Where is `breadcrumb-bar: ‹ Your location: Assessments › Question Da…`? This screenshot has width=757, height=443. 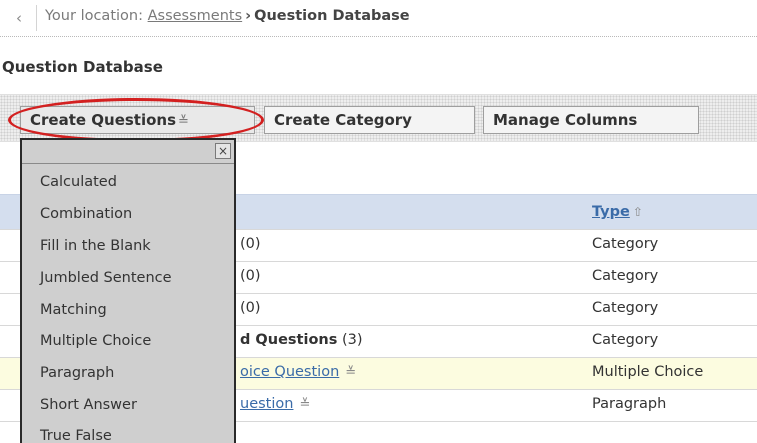 breadcrumb-bar: ‹ Your location: Assessments › Question Da… is located at coordinates (378, 18).